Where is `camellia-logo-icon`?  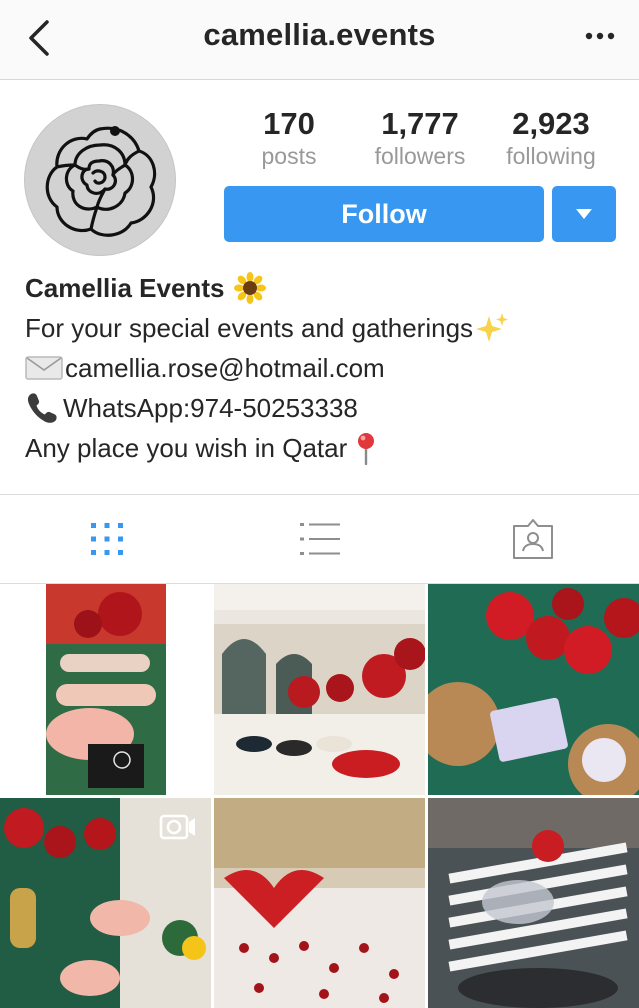 camellia-logo-icon is located at coordinates (101, 181).